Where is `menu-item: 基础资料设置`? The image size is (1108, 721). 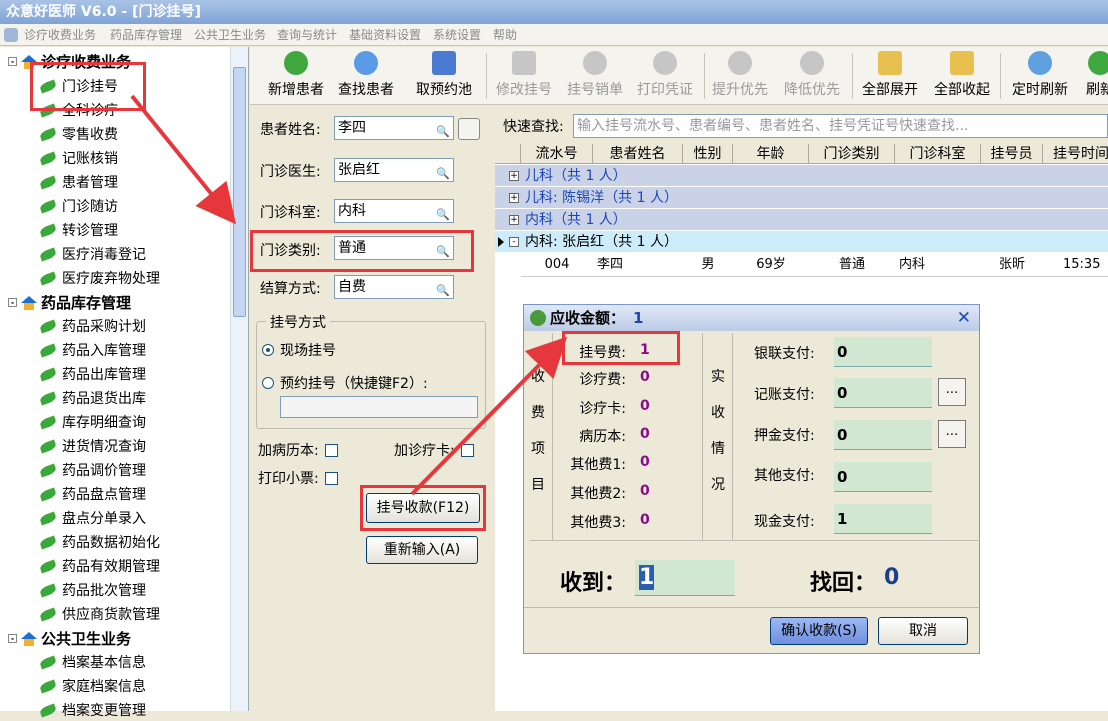
menu-item: 基础资料设置 is located at coordinates (385, 35).